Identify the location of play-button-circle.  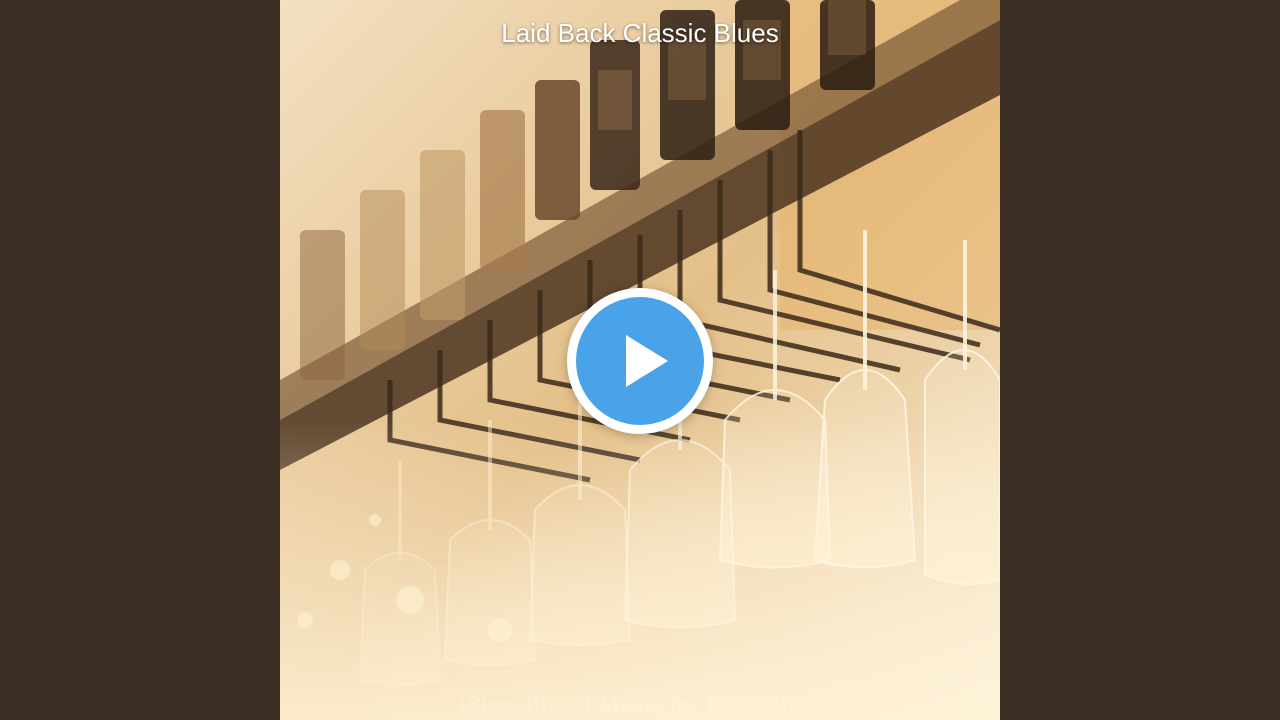
(640, 361).